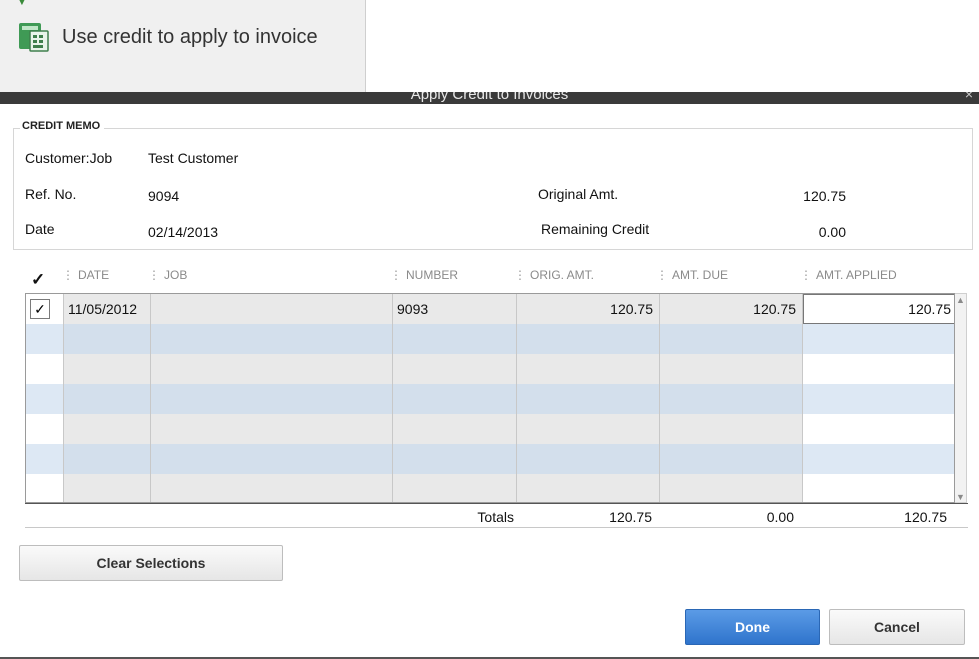 This screenshot has height=659, width=979. I want to click on window-title: Apply Credit to Invoices, so click(489, 97).